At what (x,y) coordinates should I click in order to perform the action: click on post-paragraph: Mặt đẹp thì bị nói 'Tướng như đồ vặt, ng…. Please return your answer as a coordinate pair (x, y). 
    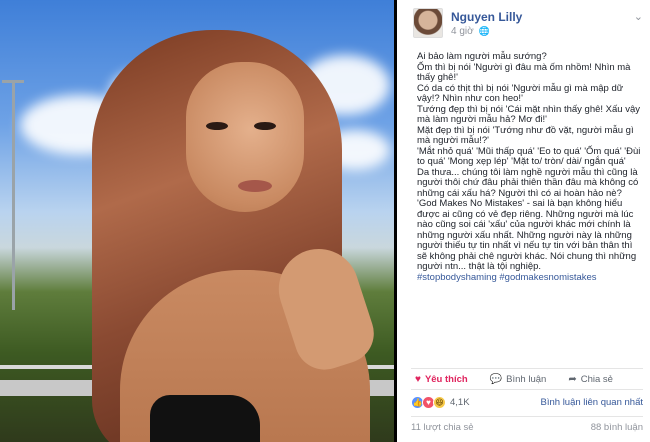
    Looking at the image, I should click on (525, 135).